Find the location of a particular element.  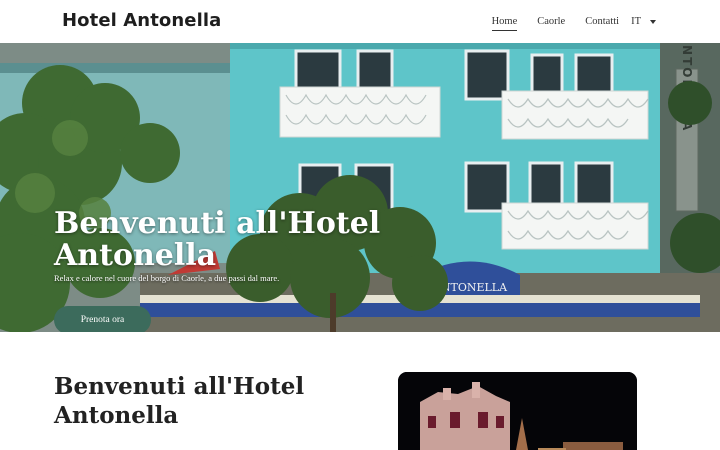

night-church-image is located at coordinates (517, 411).